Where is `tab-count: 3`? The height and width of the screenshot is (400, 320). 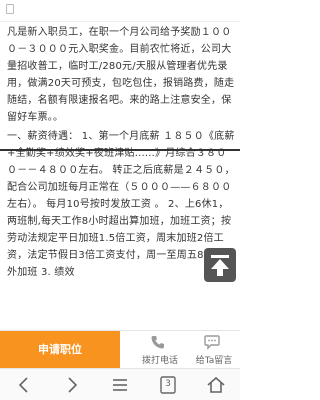 tab-count: 3 is located at coordinates (168, 384).